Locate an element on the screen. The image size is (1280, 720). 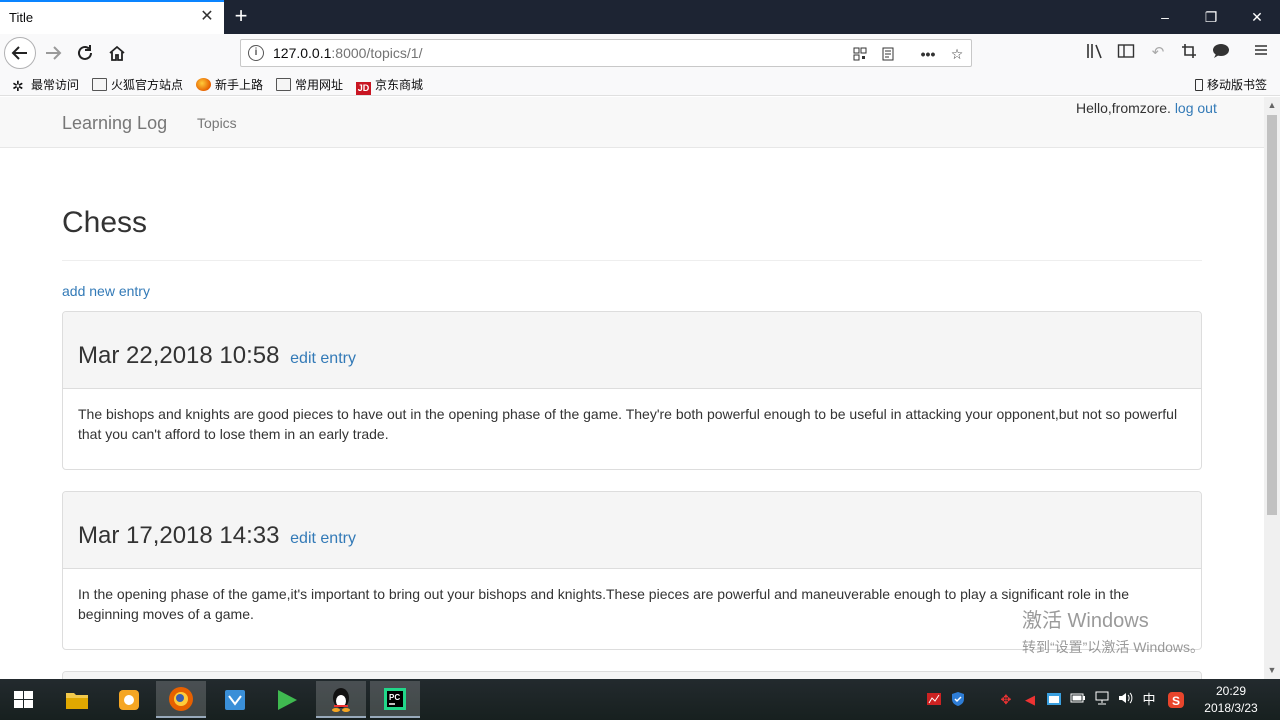
menu-icon is located at coordinates (1261, 53).